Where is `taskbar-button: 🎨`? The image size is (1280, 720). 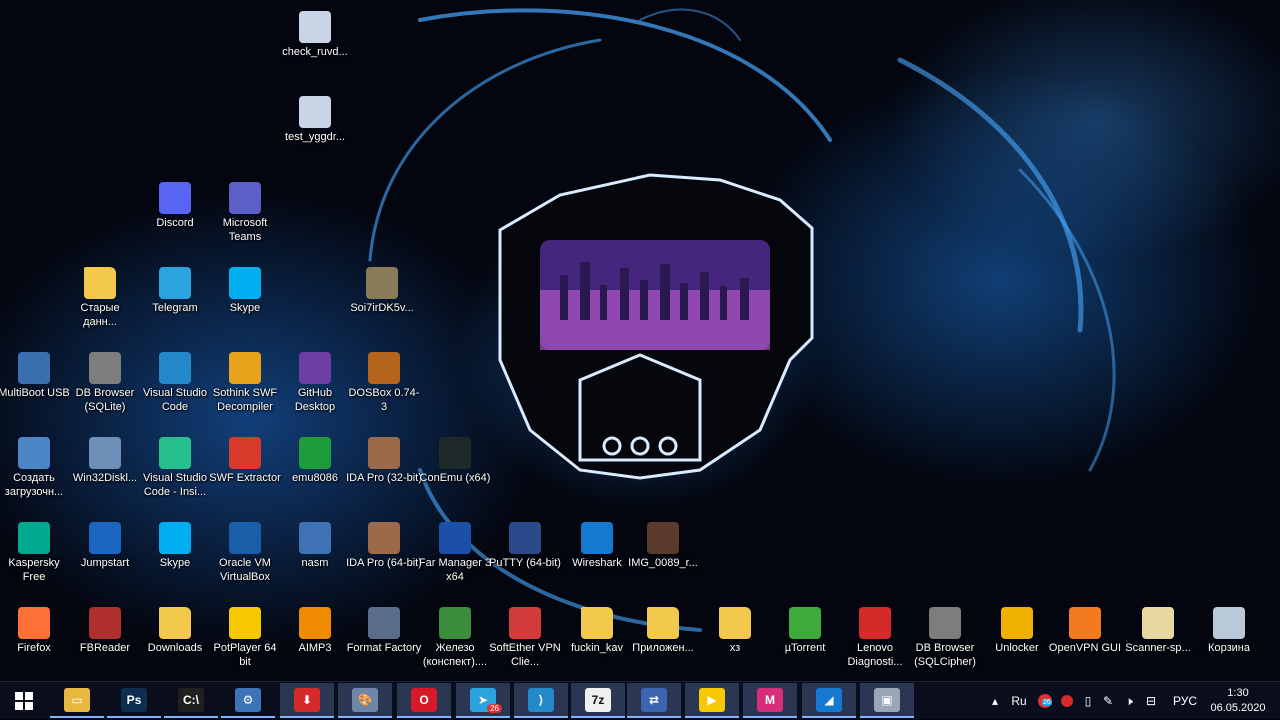
taskbar-button: 🎨 is located at coordinates (365, 700).